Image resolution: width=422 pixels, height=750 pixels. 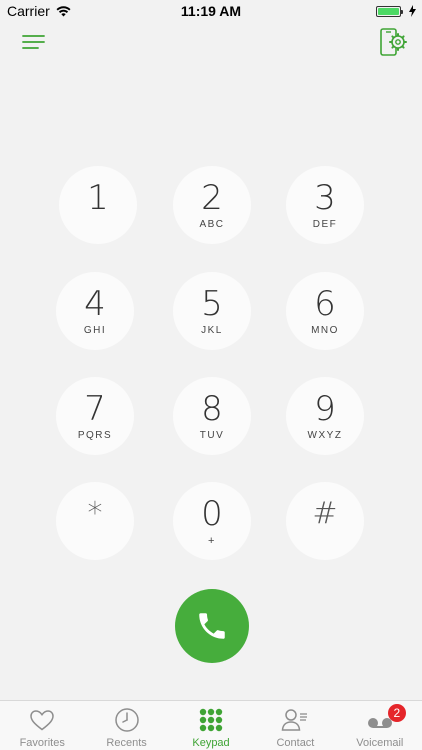 I want to click on key-0: 0 +, so click(x=212, y=521).